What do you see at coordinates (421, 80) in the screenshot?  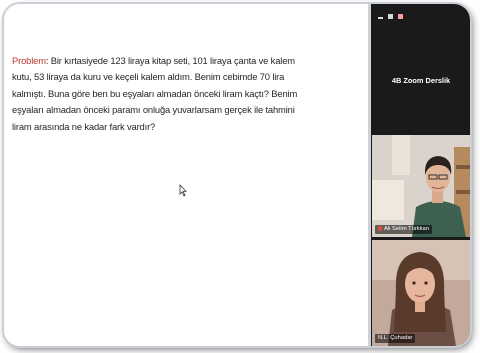 I see `meeting-title: 4B Zoom Derslik` at bounding box center [421, 80].